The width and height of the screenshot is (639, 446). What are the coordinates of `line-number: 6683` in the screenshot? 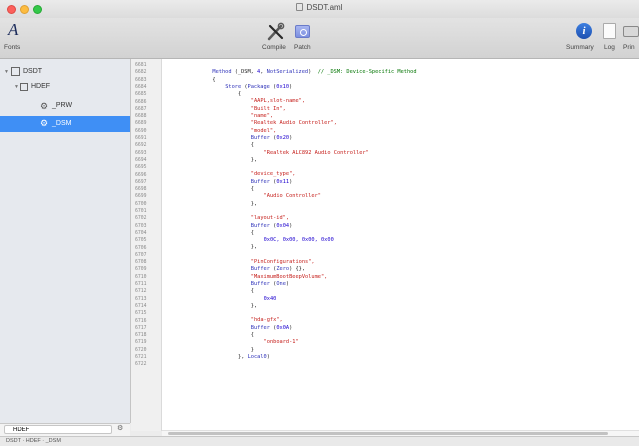 It's located at (141, 80).